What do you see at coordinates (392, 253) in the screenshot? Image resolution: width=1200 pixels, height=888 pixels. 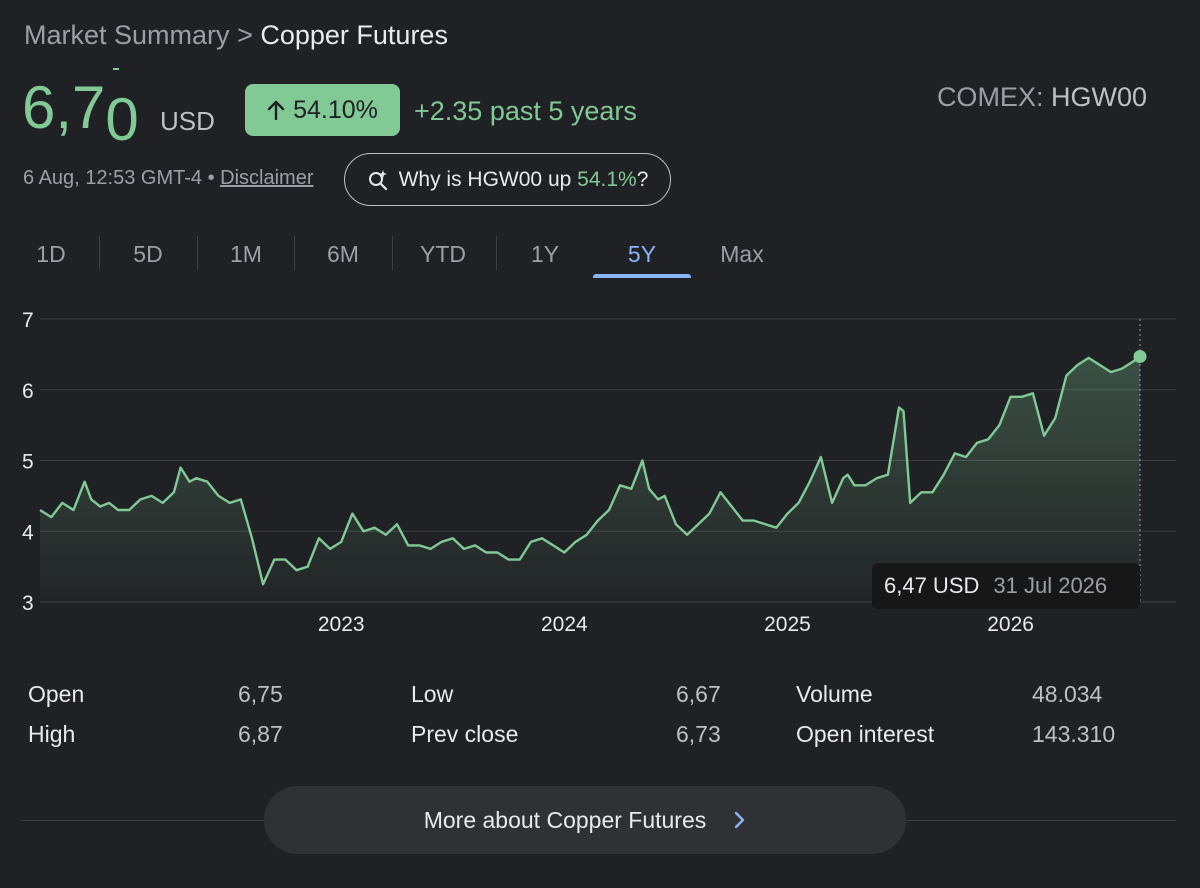 I see `tab-separator` at bounding box center [392, 253].